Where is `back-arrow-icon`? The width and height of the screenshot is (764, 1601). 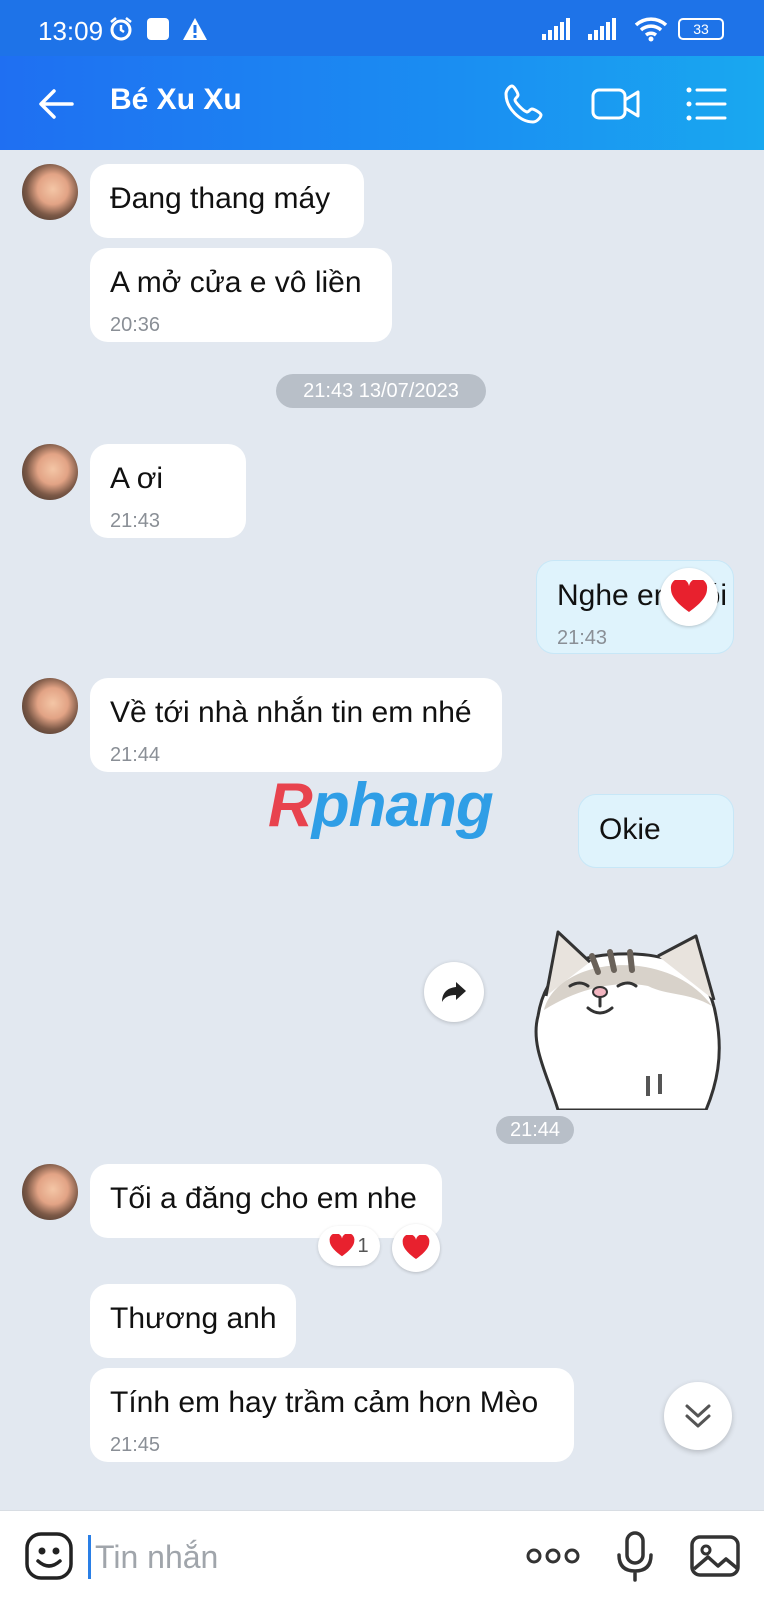
back-arrow-icon is located at coordinates (56, 104).